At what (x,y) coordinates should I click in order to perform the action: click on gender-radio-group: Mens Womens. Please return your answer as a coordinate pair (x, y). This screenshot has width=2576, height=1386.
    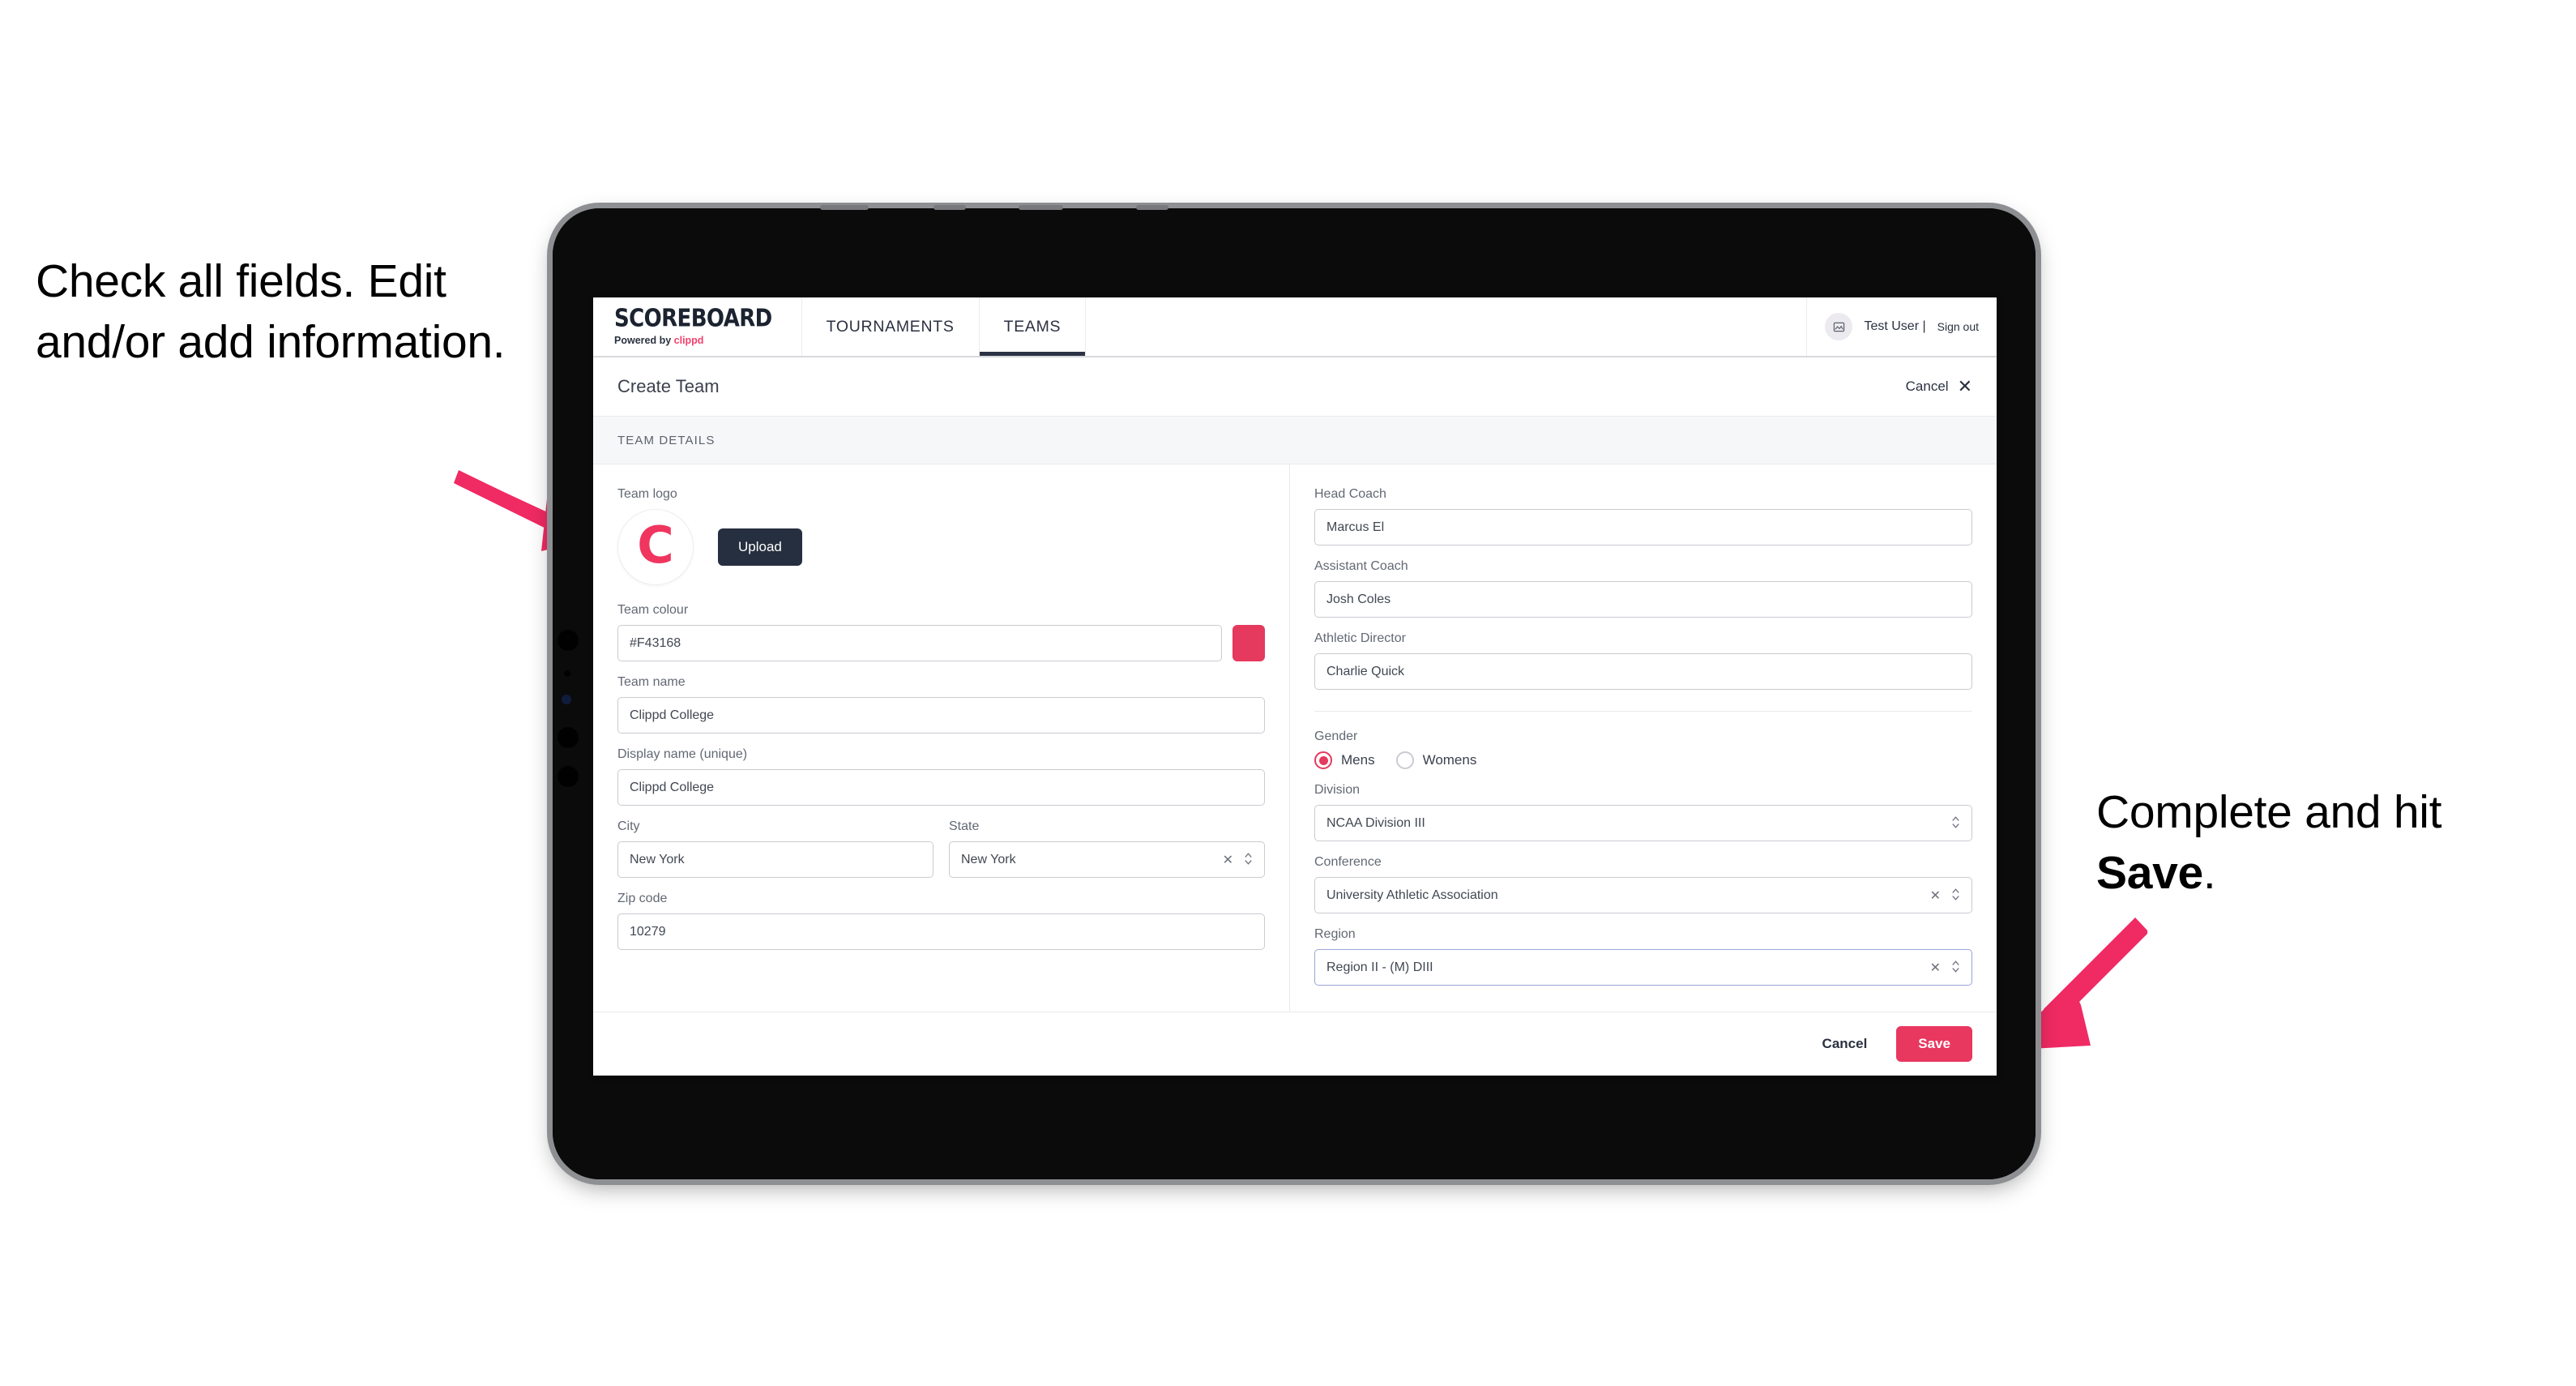
    Looking at the image, I should click on (1643, 760).